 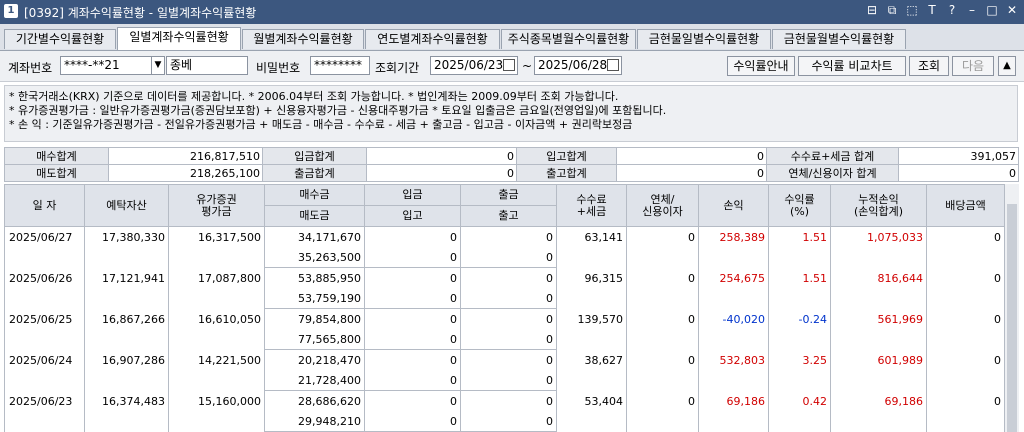 I want to click on col-header-pnl: 손익, so click(x=733, y=205).